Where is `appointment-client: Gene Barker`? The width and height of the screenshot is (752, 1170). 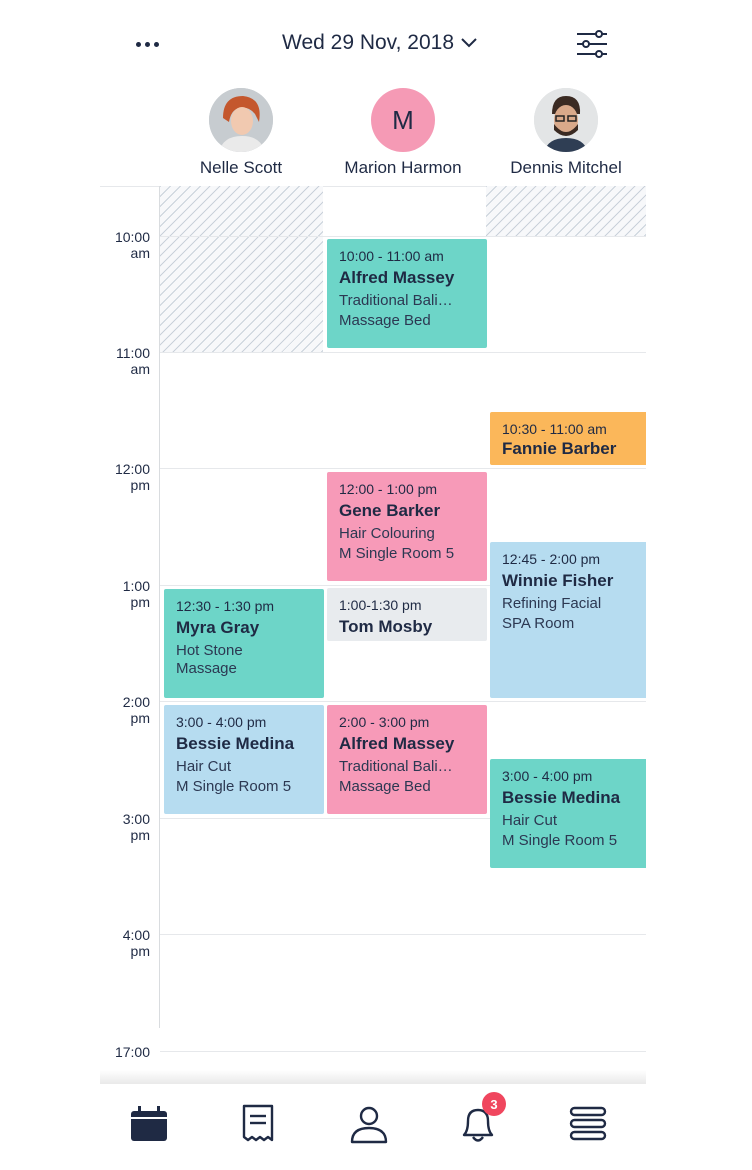
appointment-client: Gene Barker is located at coordinates (390, 510).